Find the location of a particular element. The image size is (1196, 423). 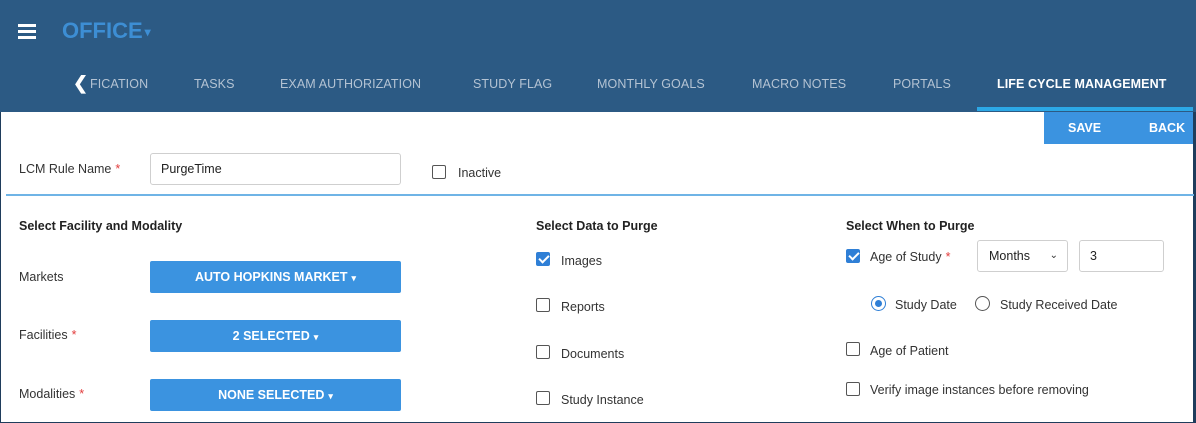

images-checkbox is located at coordinates (543, 259).